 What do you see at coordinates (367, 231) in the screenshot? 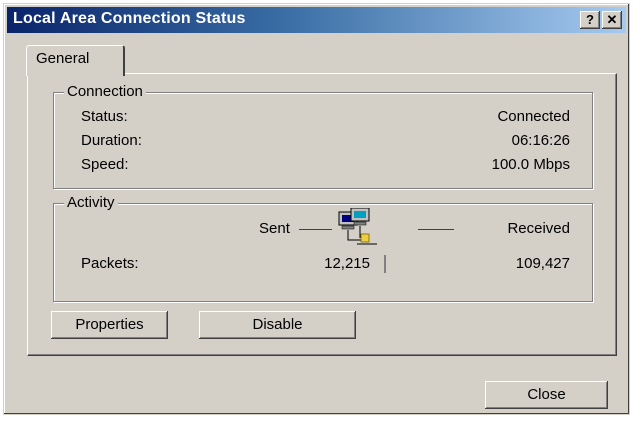
I see `network-computers-icon` at bounding box center [367, 231].